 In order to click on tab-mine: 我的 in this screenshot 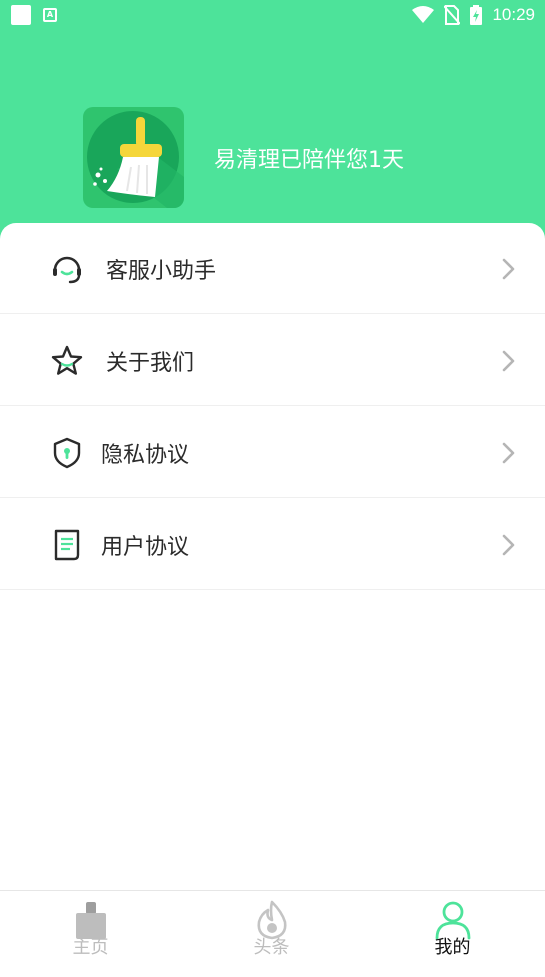, I will do `click(452, 934)`.